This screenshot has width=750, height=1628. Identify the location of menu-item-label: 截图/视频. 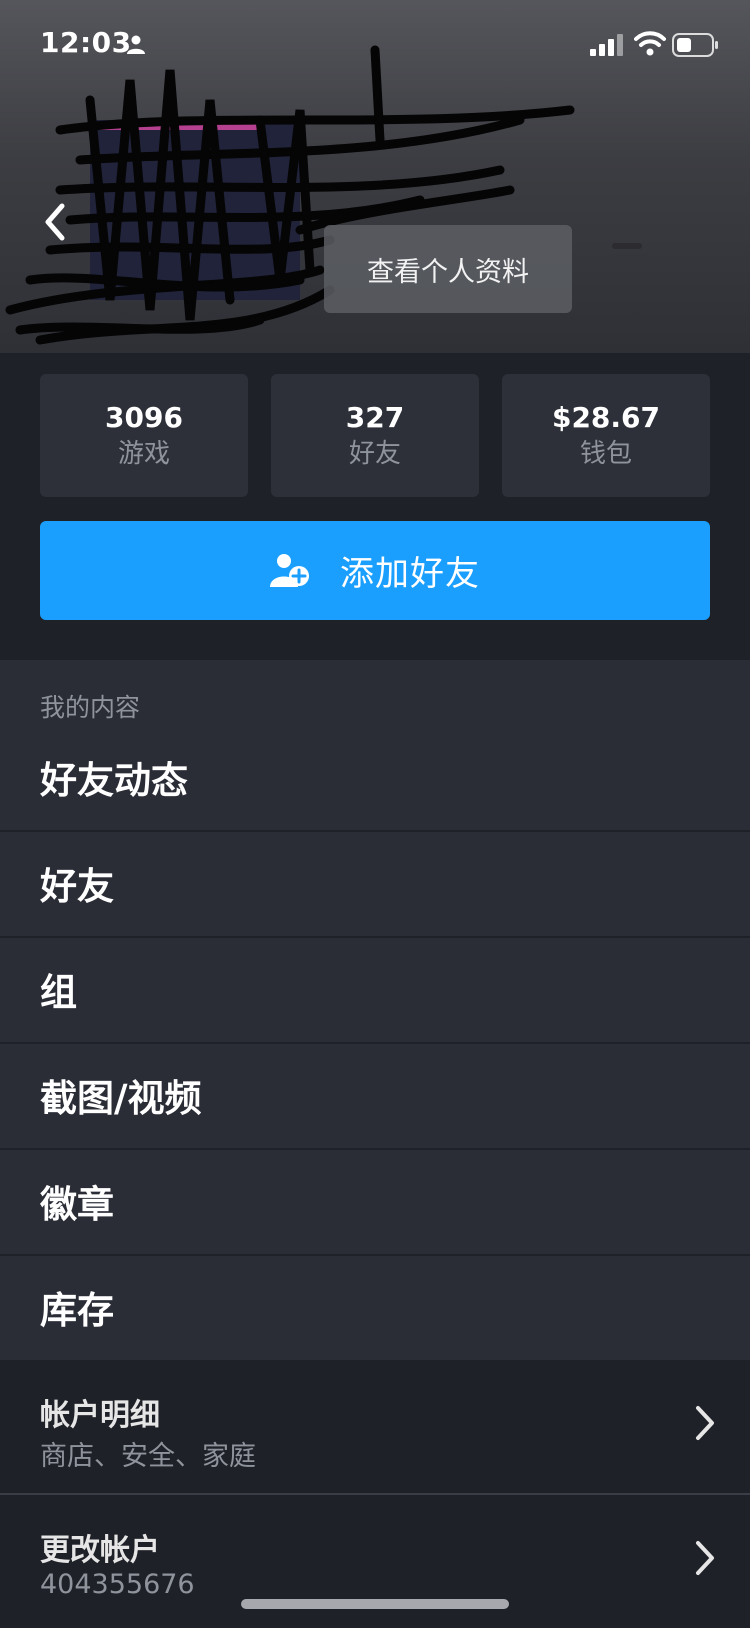
(121, 1098).